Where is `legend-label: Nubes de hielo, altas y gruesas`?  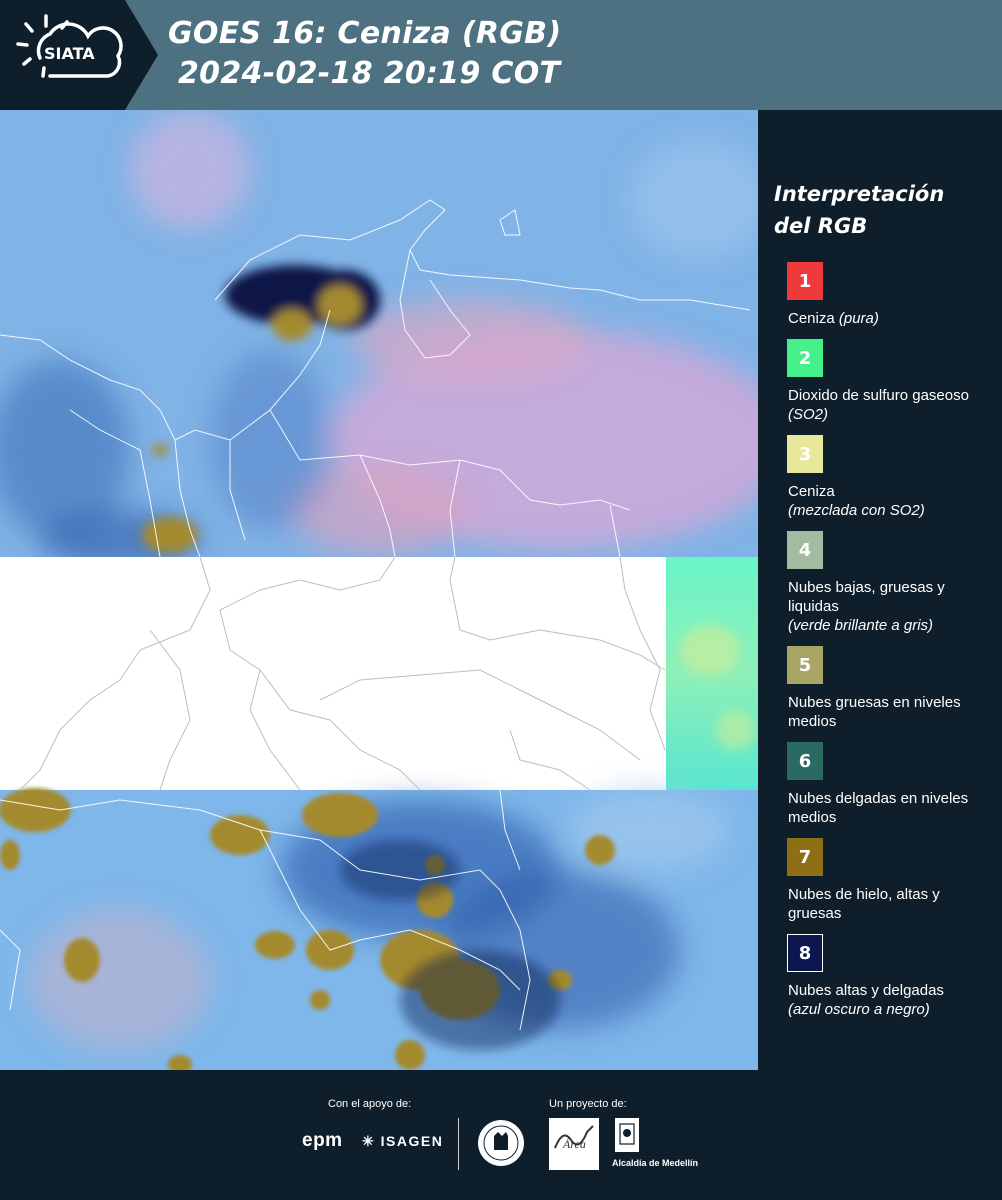 legend-label: Nubes de hielo, altas y gruesas is located at coordinates (892, 904).